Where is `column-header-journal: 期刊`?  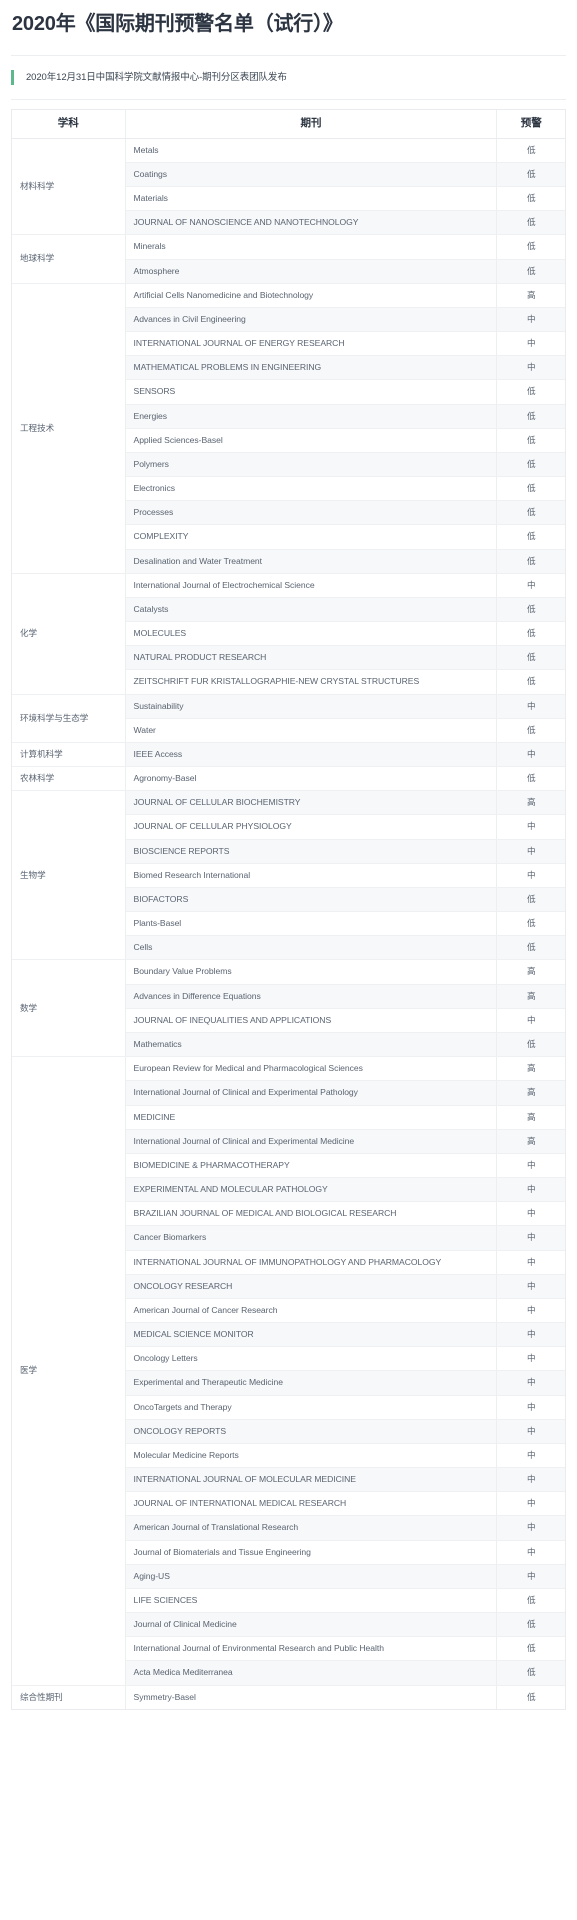 column-header-journal: 期刊 is located at coordinates (311, 124).